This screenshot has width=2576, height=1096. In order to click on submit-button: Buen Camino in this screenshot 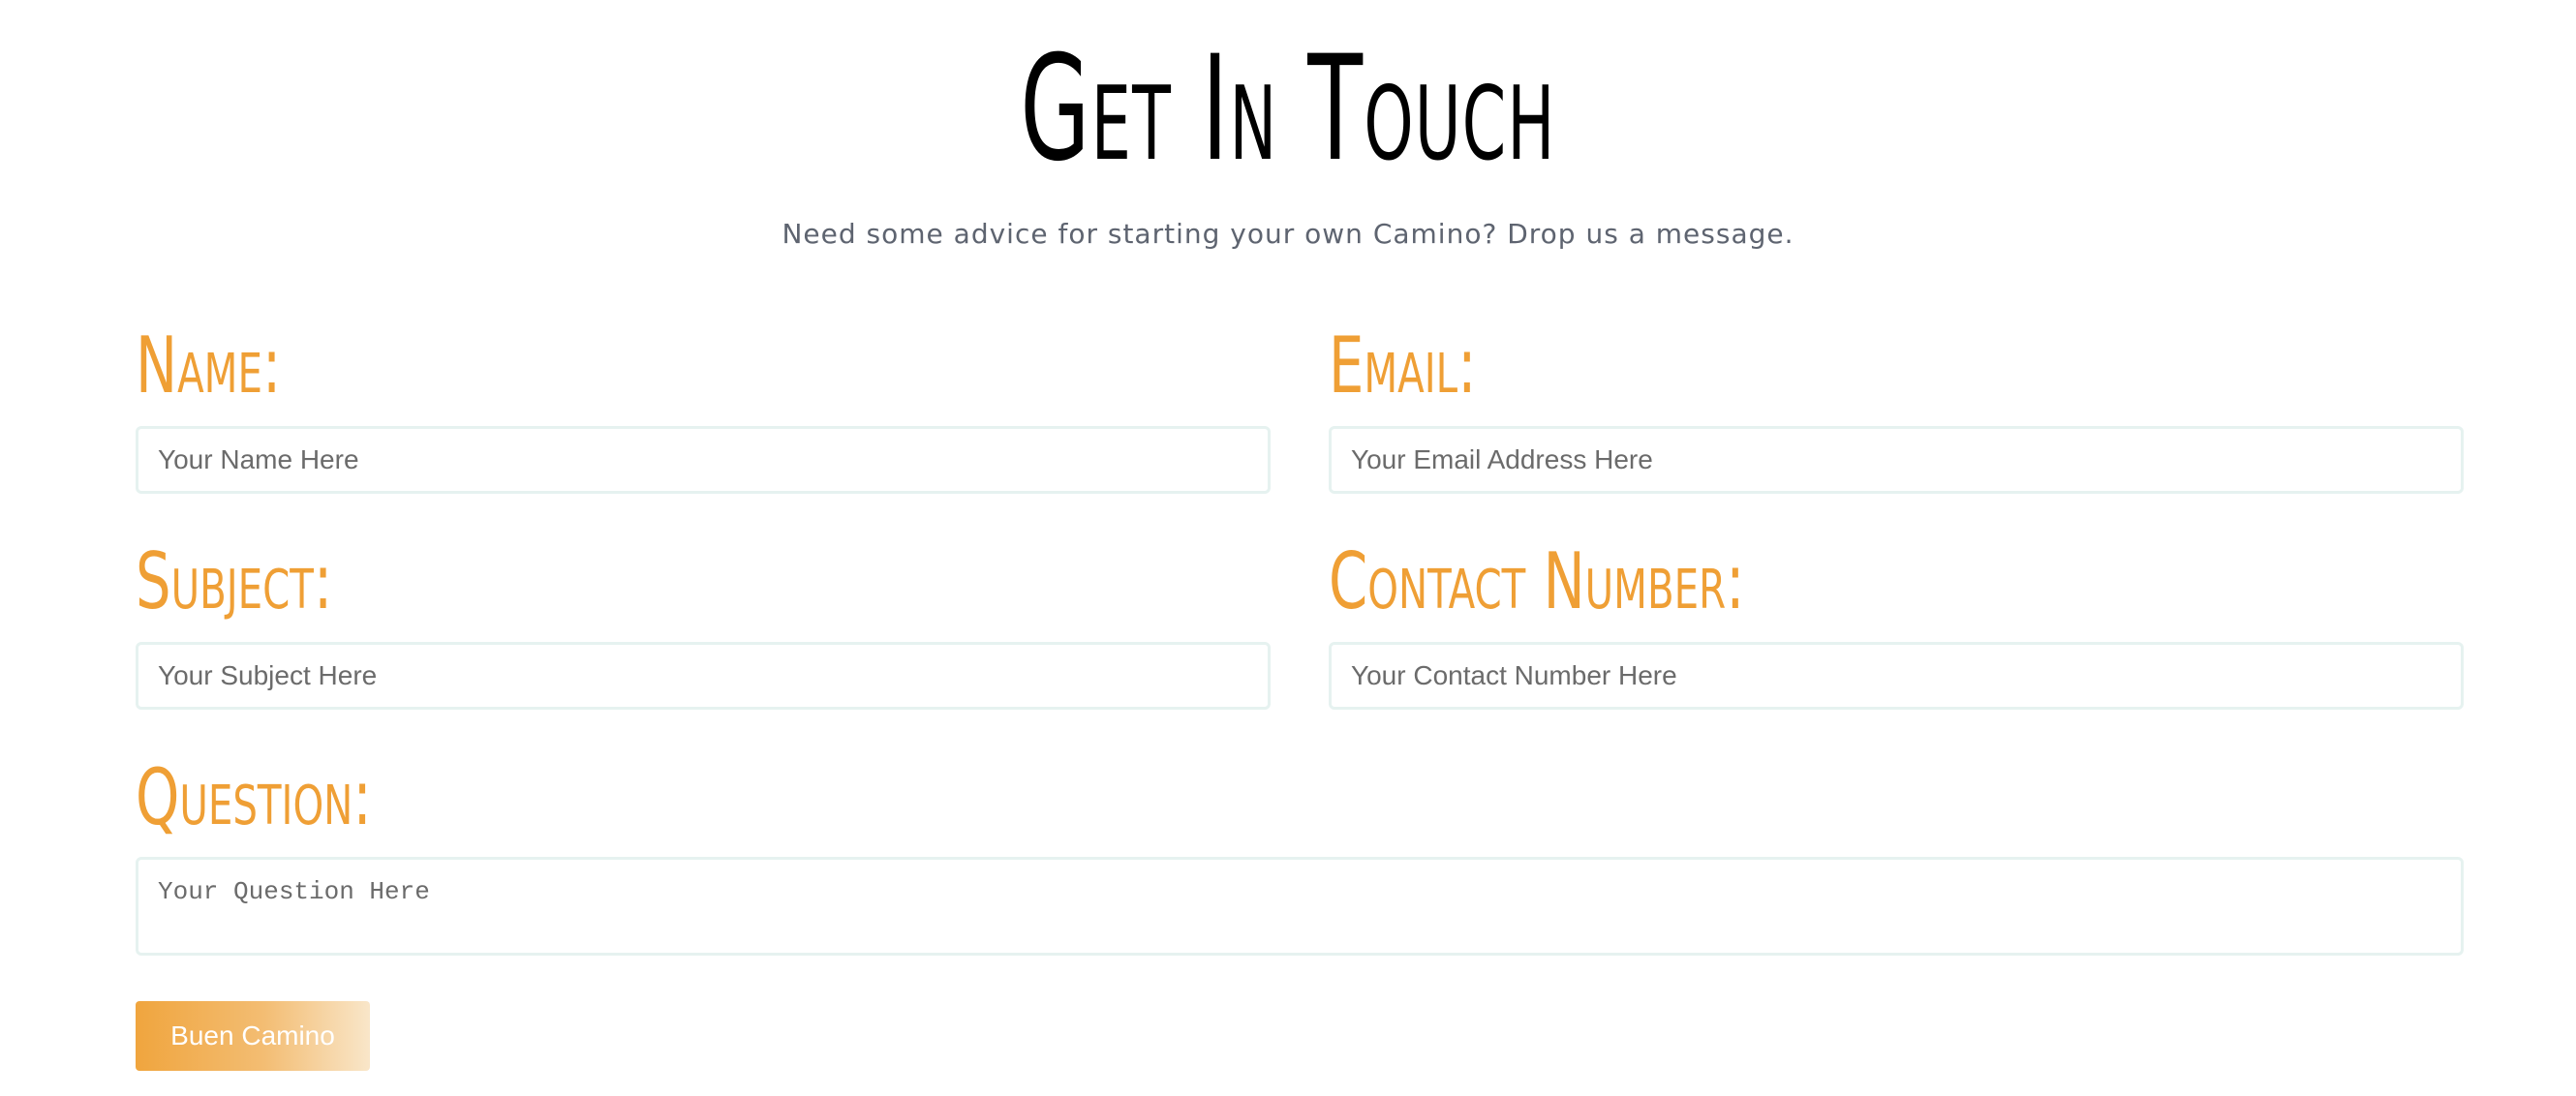, I will do `click(253, 1036)`.